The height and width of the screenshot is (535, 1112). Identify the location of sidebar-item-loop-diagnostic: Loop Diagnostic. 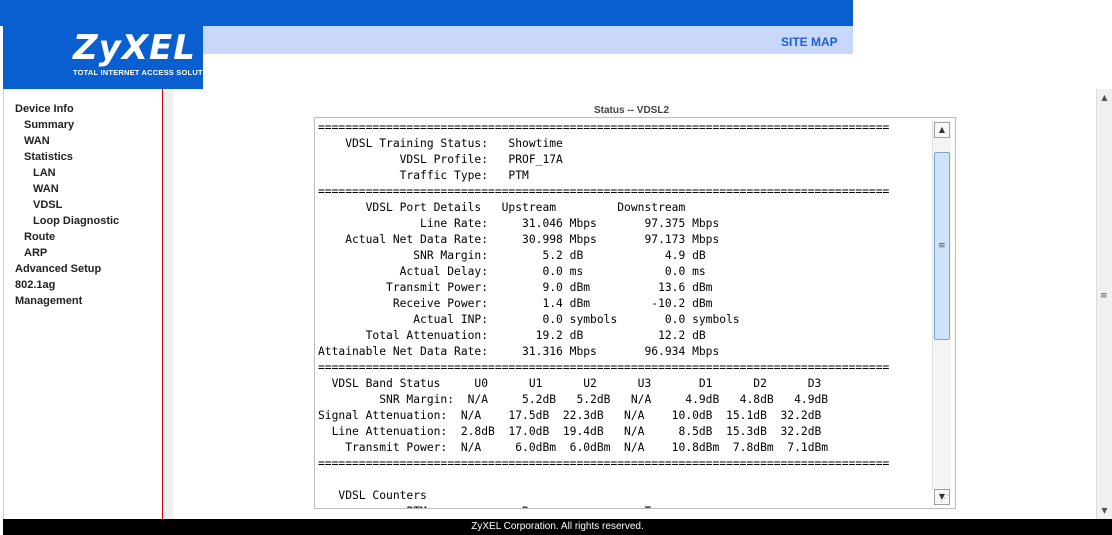
(76, 221).